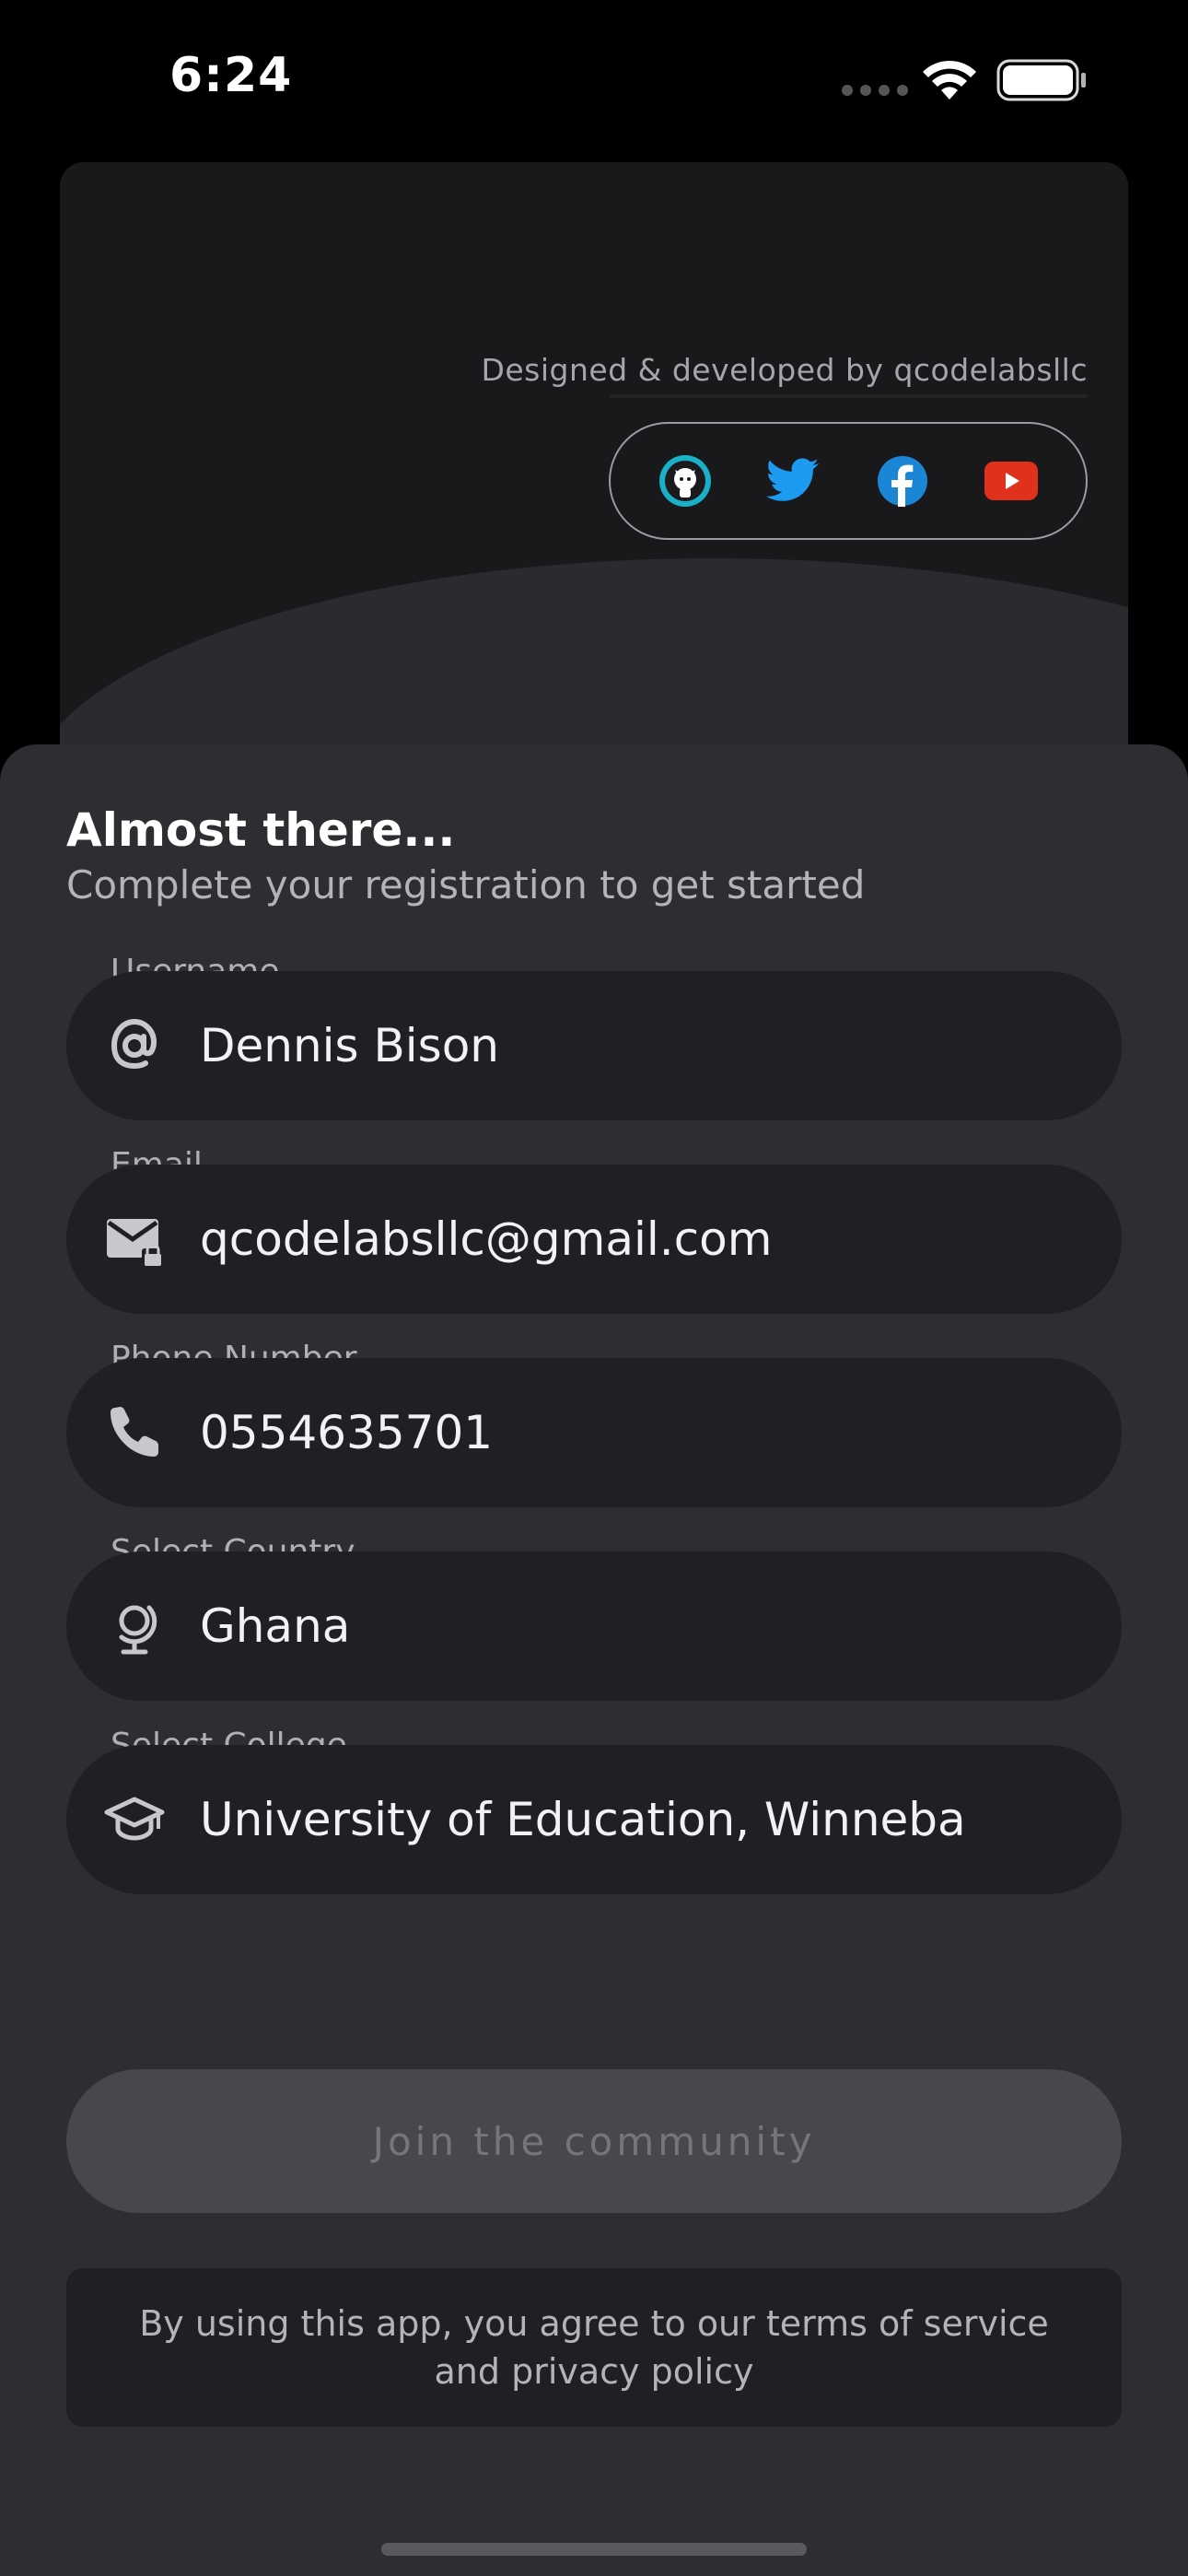 Image resolution: width=1188 pixels, height=2576 pixels. I want to click on twitter-button, so click(793, 480).